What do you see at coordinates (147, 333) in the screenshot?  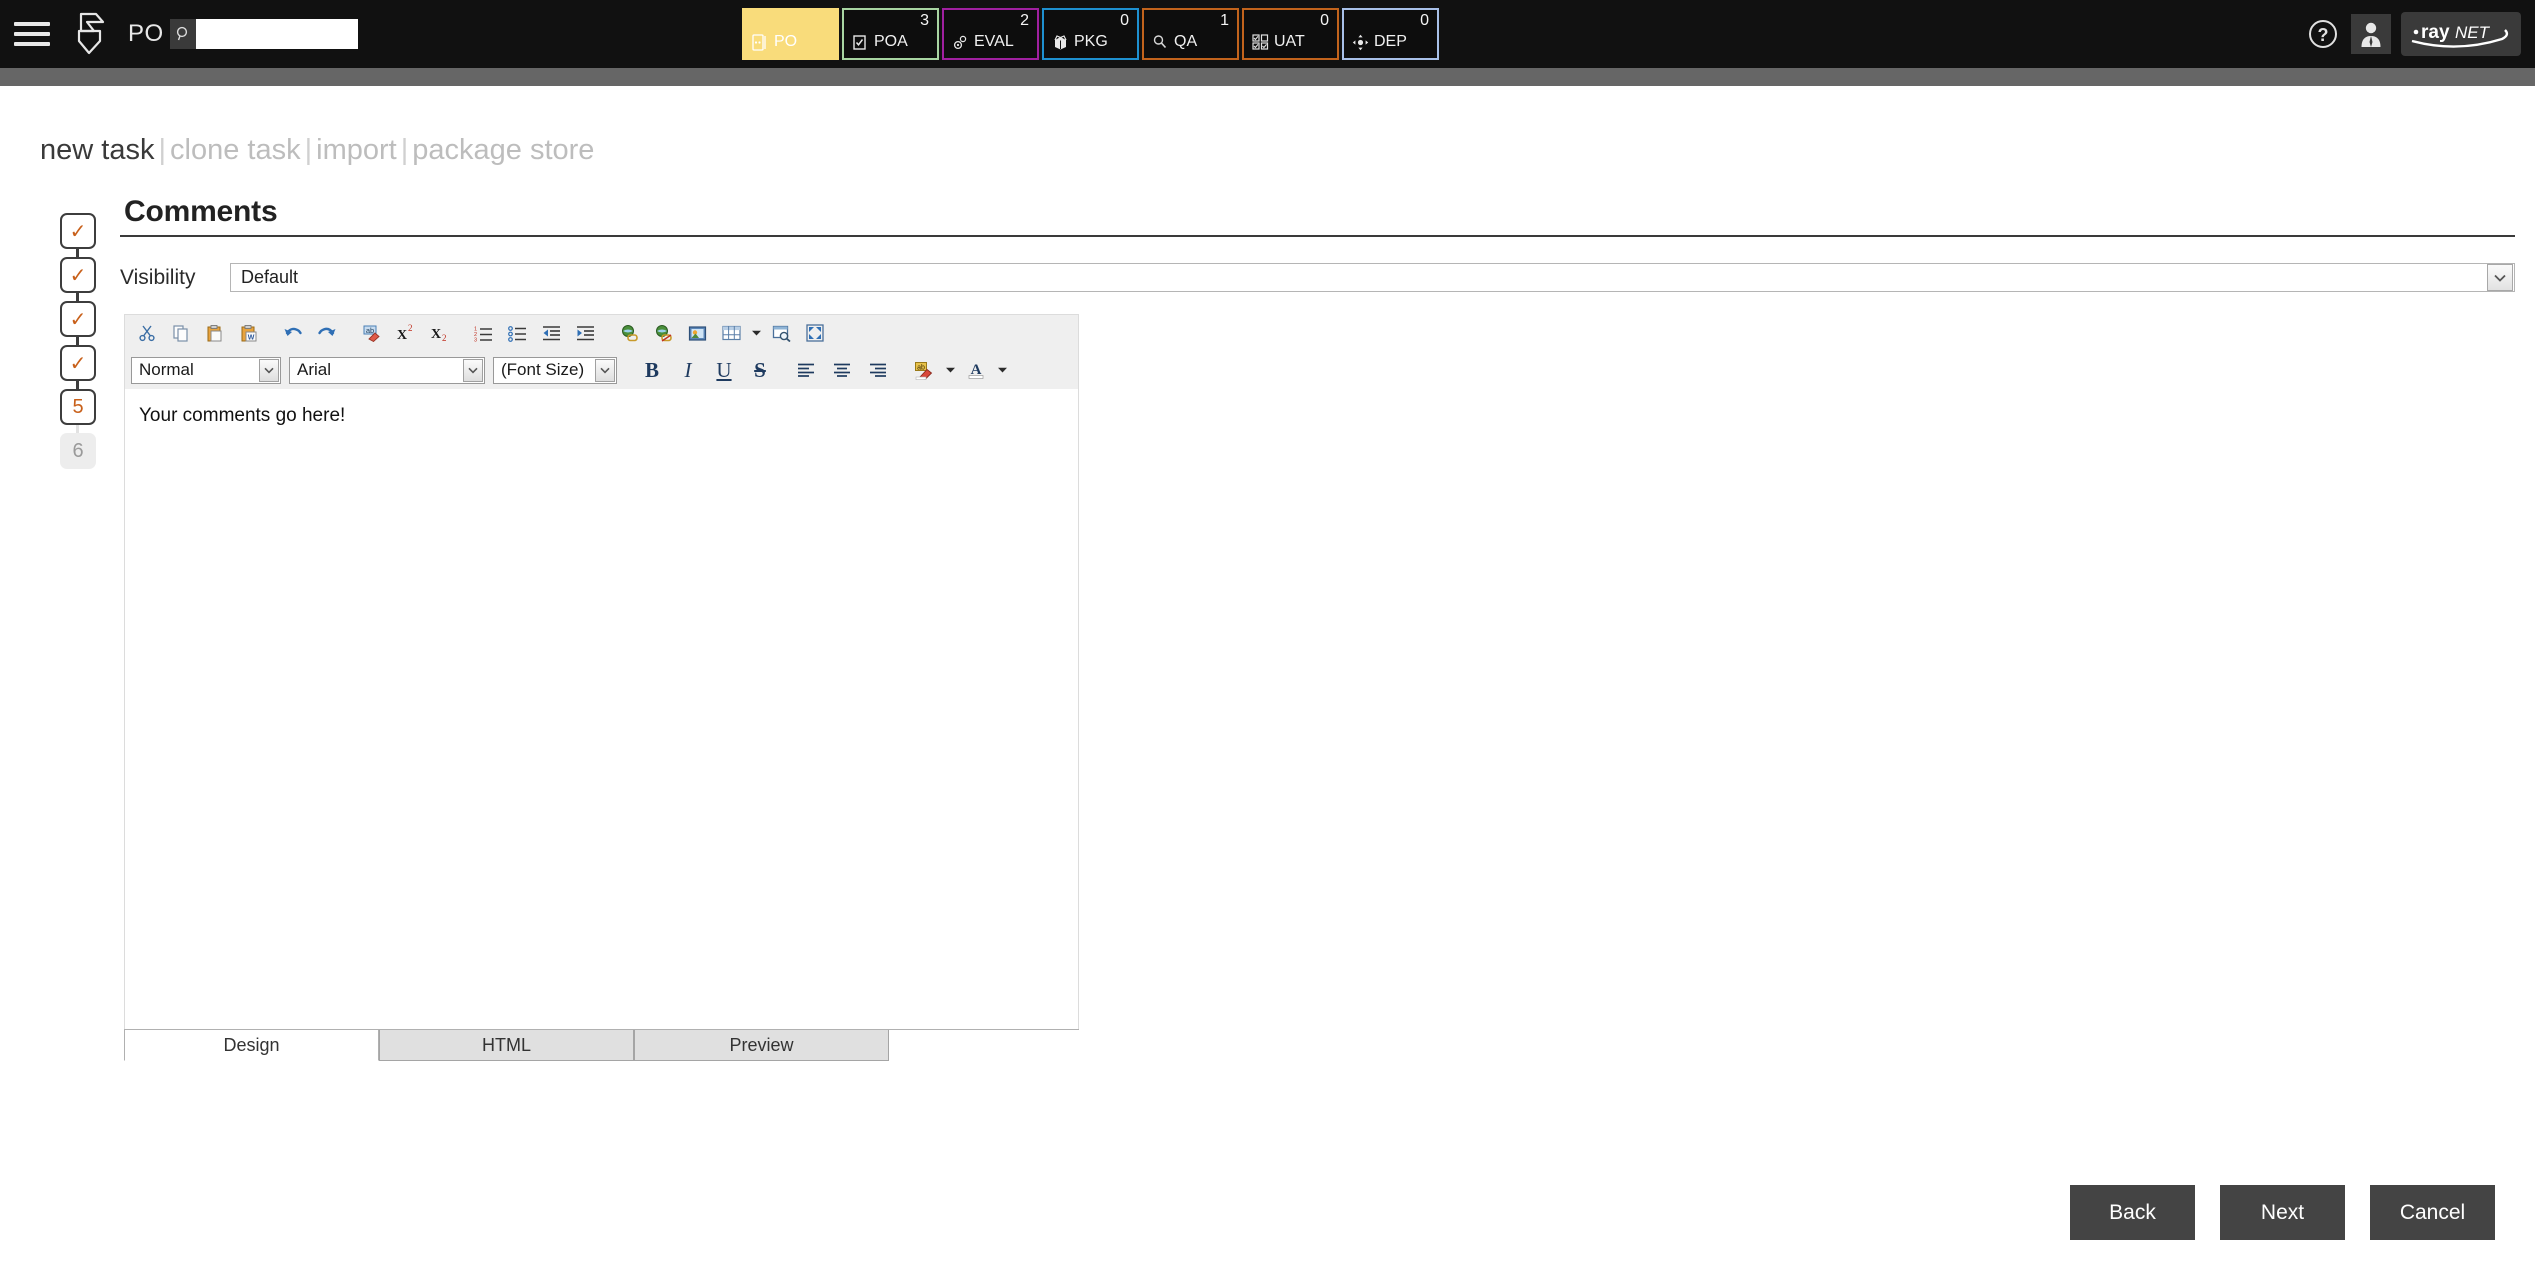 I see `cut-icon` at bounding box center [147, 333].